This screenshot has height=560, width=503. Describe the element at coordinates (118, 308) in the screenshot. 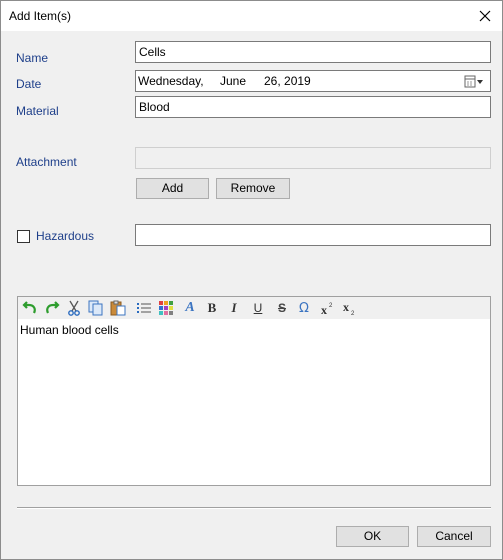

I see `paste-icon` at that location.